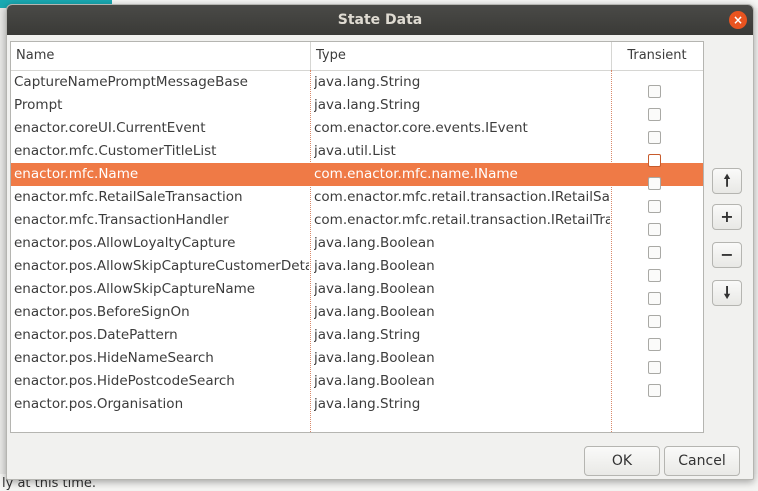 The image size is (758, 491). I want to click on ok-button: OK, so click(622, 461).